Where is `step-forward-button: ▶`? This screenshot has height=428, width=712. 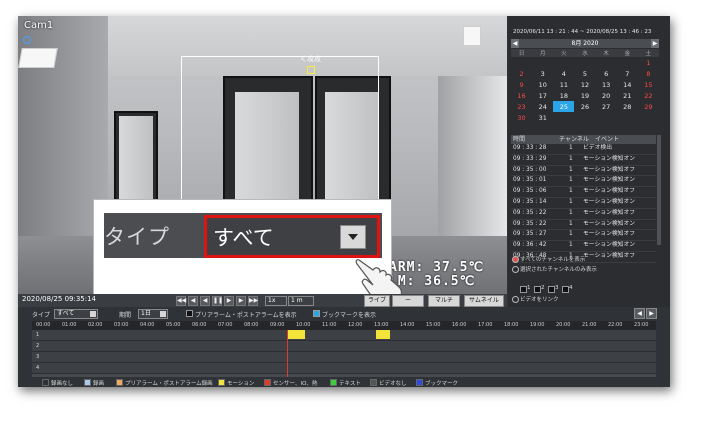 step-forward-button: ▶ is located at coordinates (241, 301).